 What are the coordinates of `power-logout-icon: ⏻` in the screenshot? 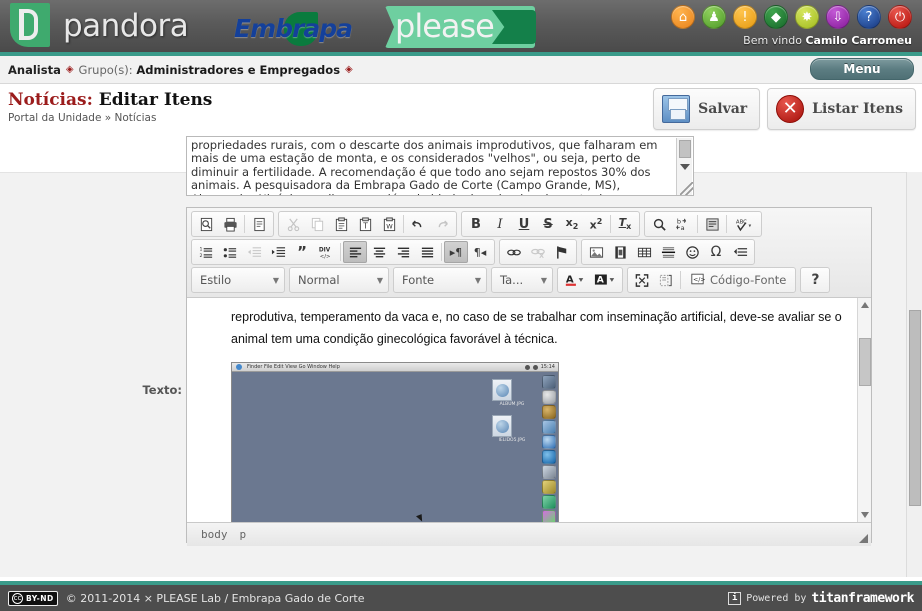 It's located at (900, 17).